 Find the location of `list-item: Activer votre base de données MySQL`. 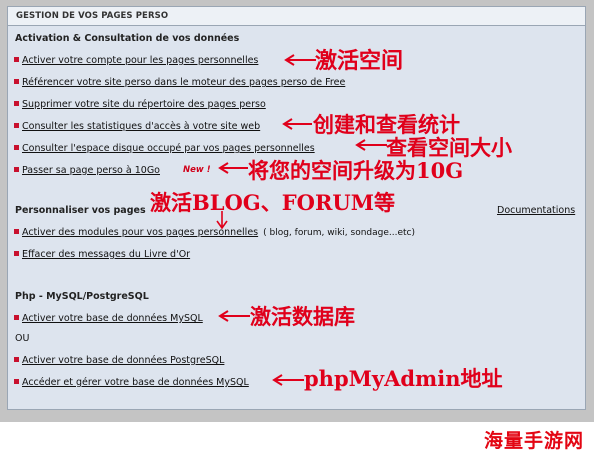

list-item: Activer votre base de données MySQL is located at coordinates (108, 318).